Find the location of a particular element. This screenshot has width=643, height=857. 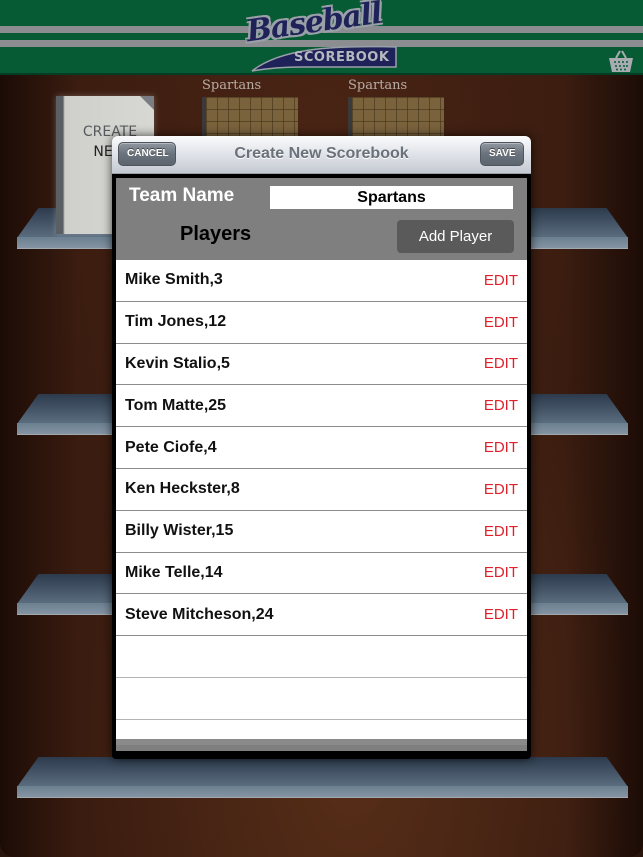

logo-subtitle: SCOREBOOK is located at coordinates (342, 57).